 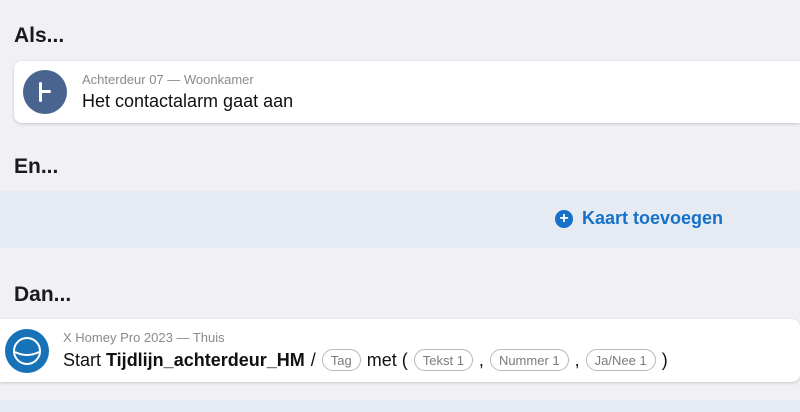 I want to click on comma-2: ,, so click(x=577, y=359).